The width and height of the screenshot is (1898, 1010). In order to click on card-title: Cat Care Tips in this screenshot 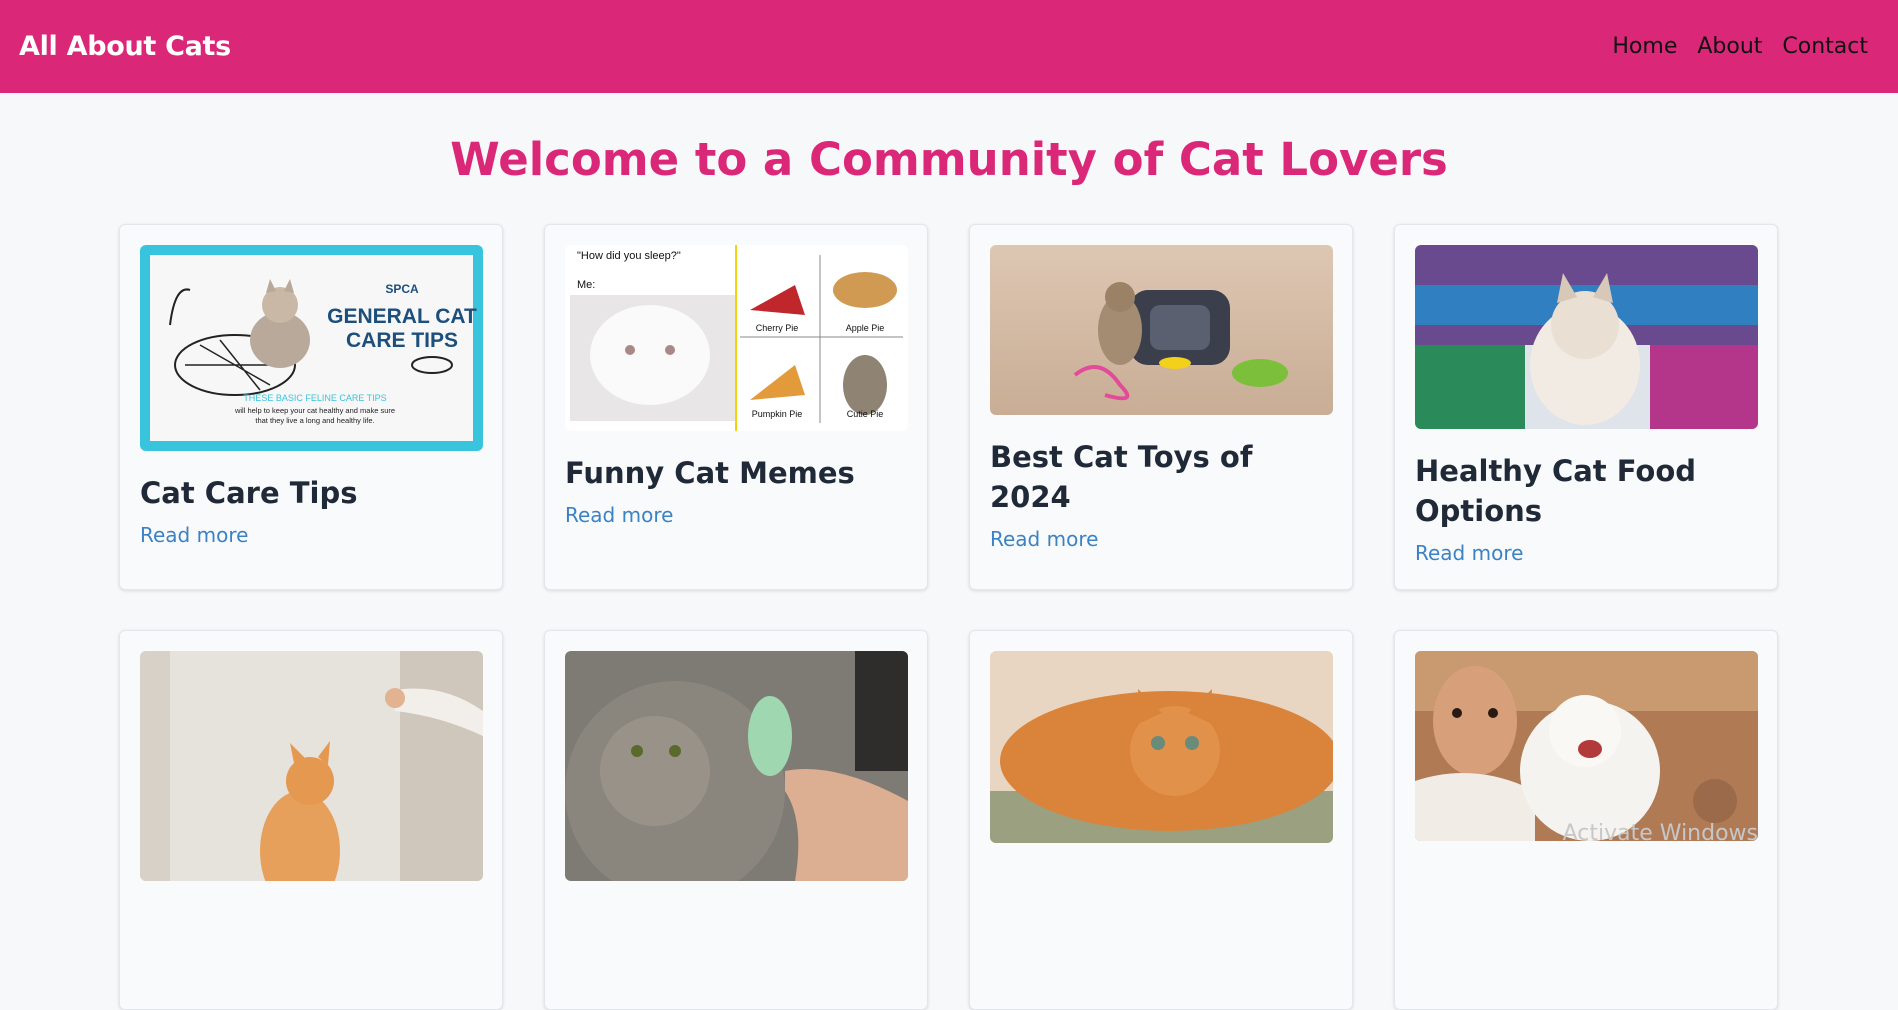, I will do `click(311, 493)`.